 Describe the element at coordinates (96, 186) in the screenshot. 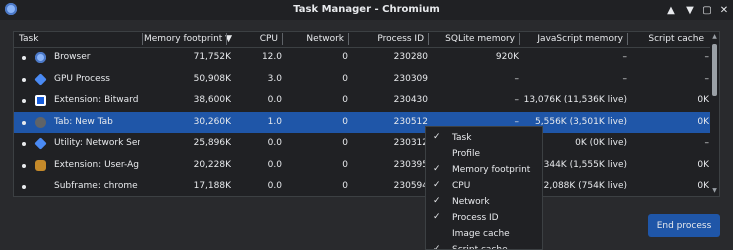

I see `task-name-cell: Subframe: chrome` at that location.